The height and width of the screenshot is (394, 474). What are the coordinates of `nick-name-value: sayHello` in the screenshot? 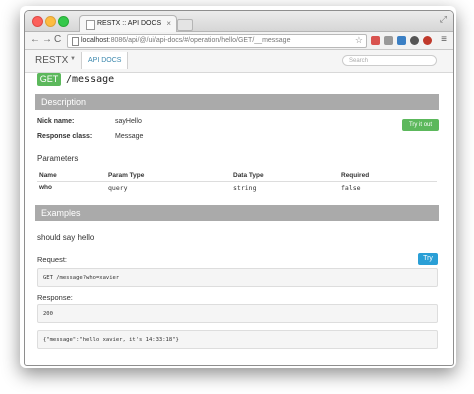 It's located at (128, 121).